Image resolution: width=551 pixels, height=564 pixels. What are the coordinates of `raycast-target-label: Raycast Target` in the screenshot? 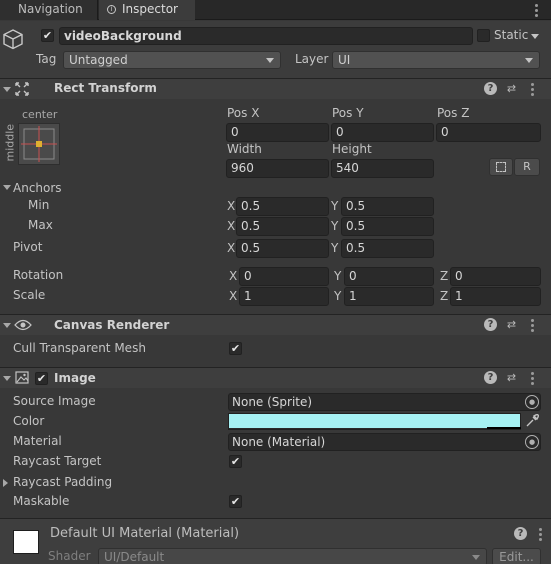 It's located at (57, 461).